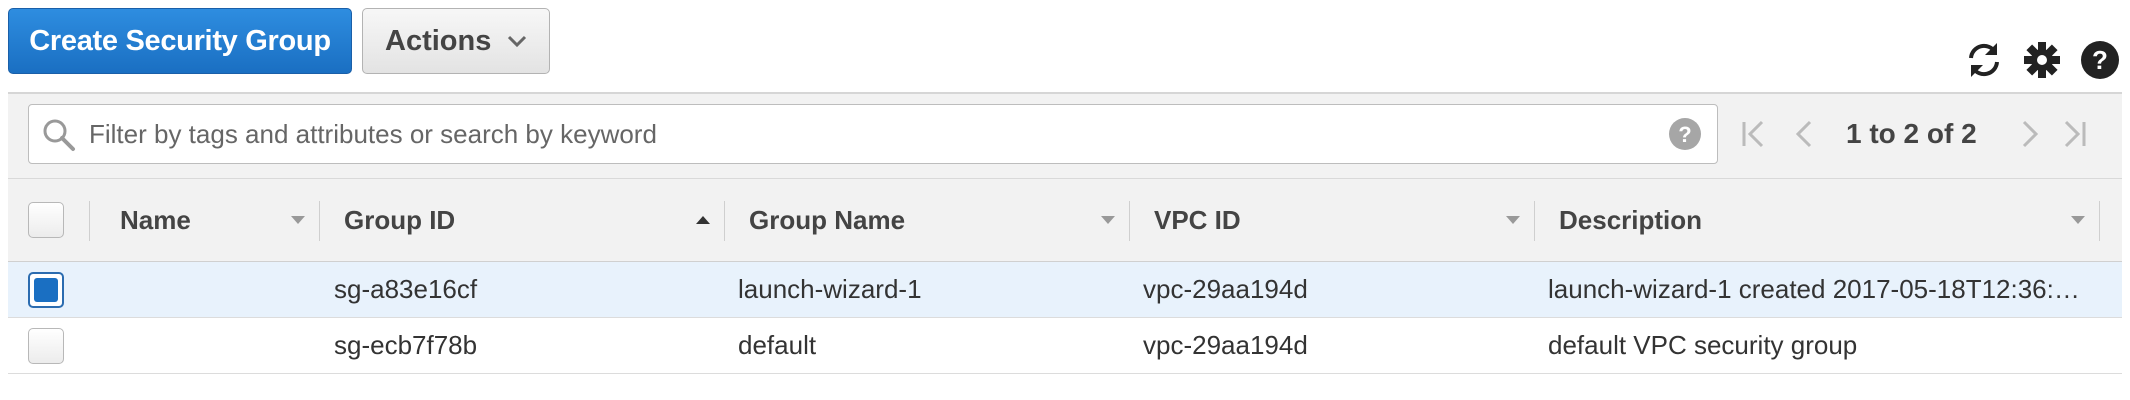 The image size is (2130, 400). Describe the element at coordinates (777, 345) in the screenshot. I see `cell-group-name: default` at that location.